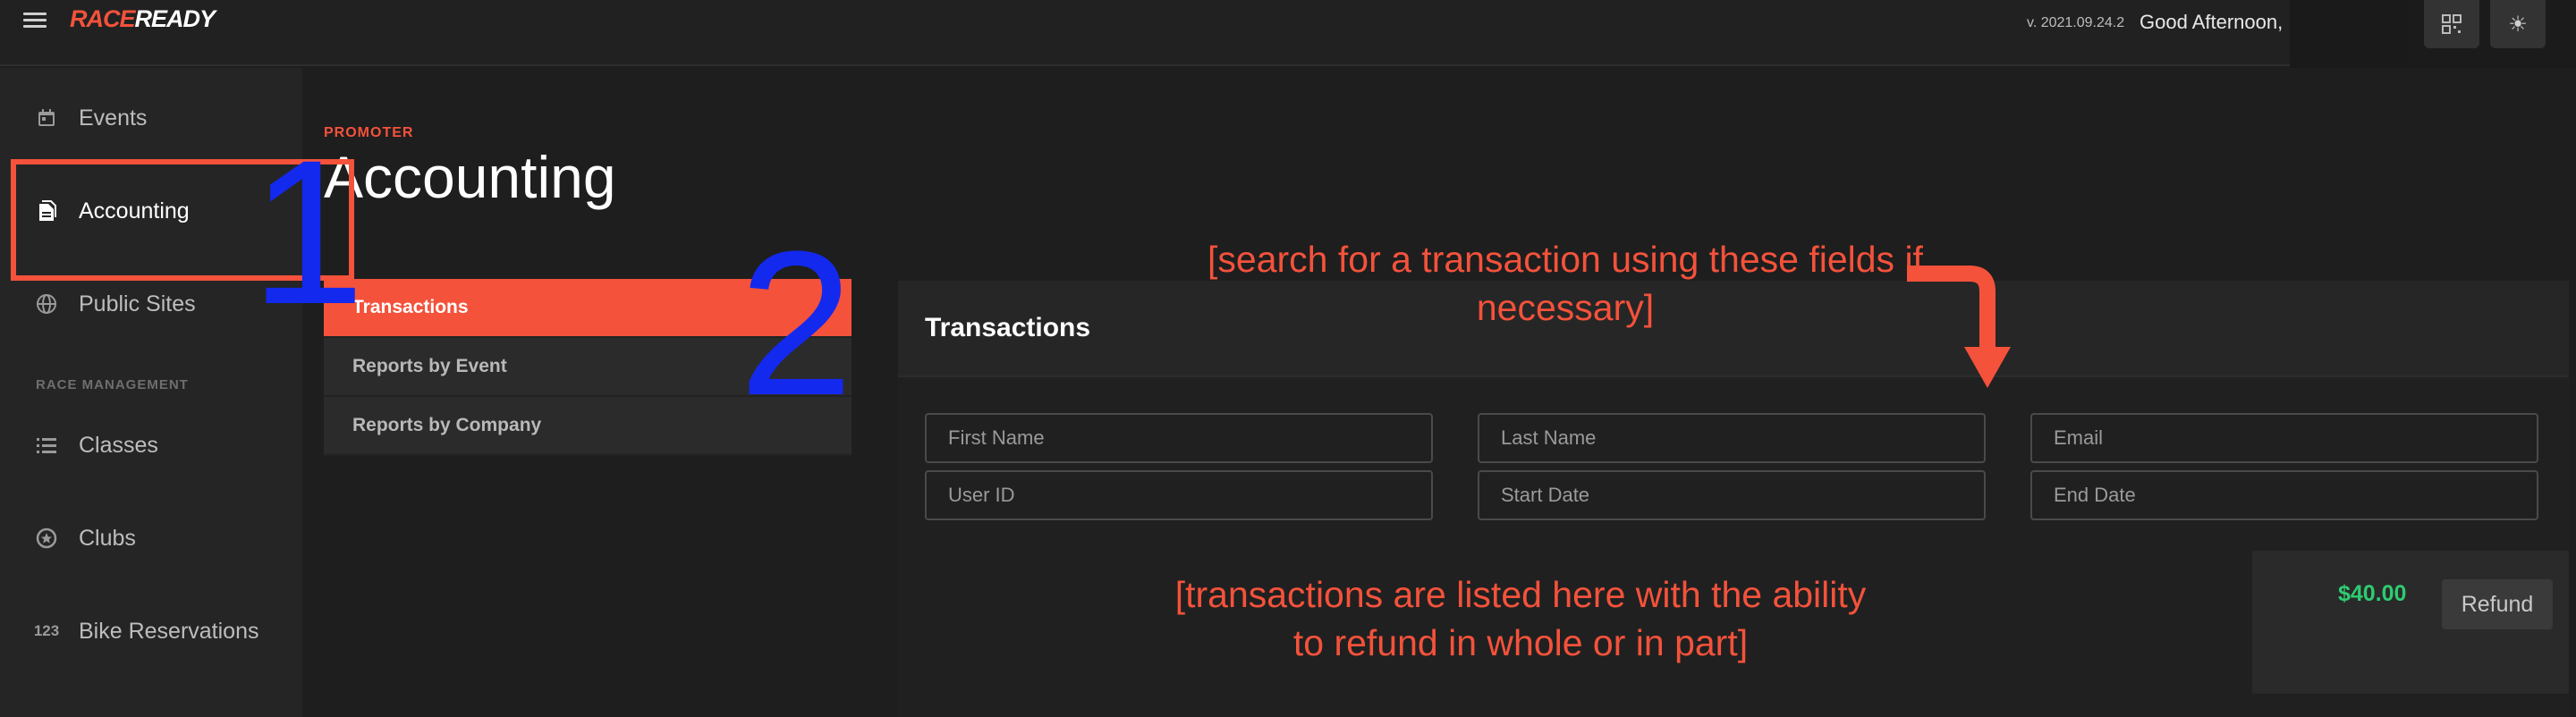 This screenshot has width=2576, height=717. I want to click on sidebar-item-label: Events, so click(113, 118).